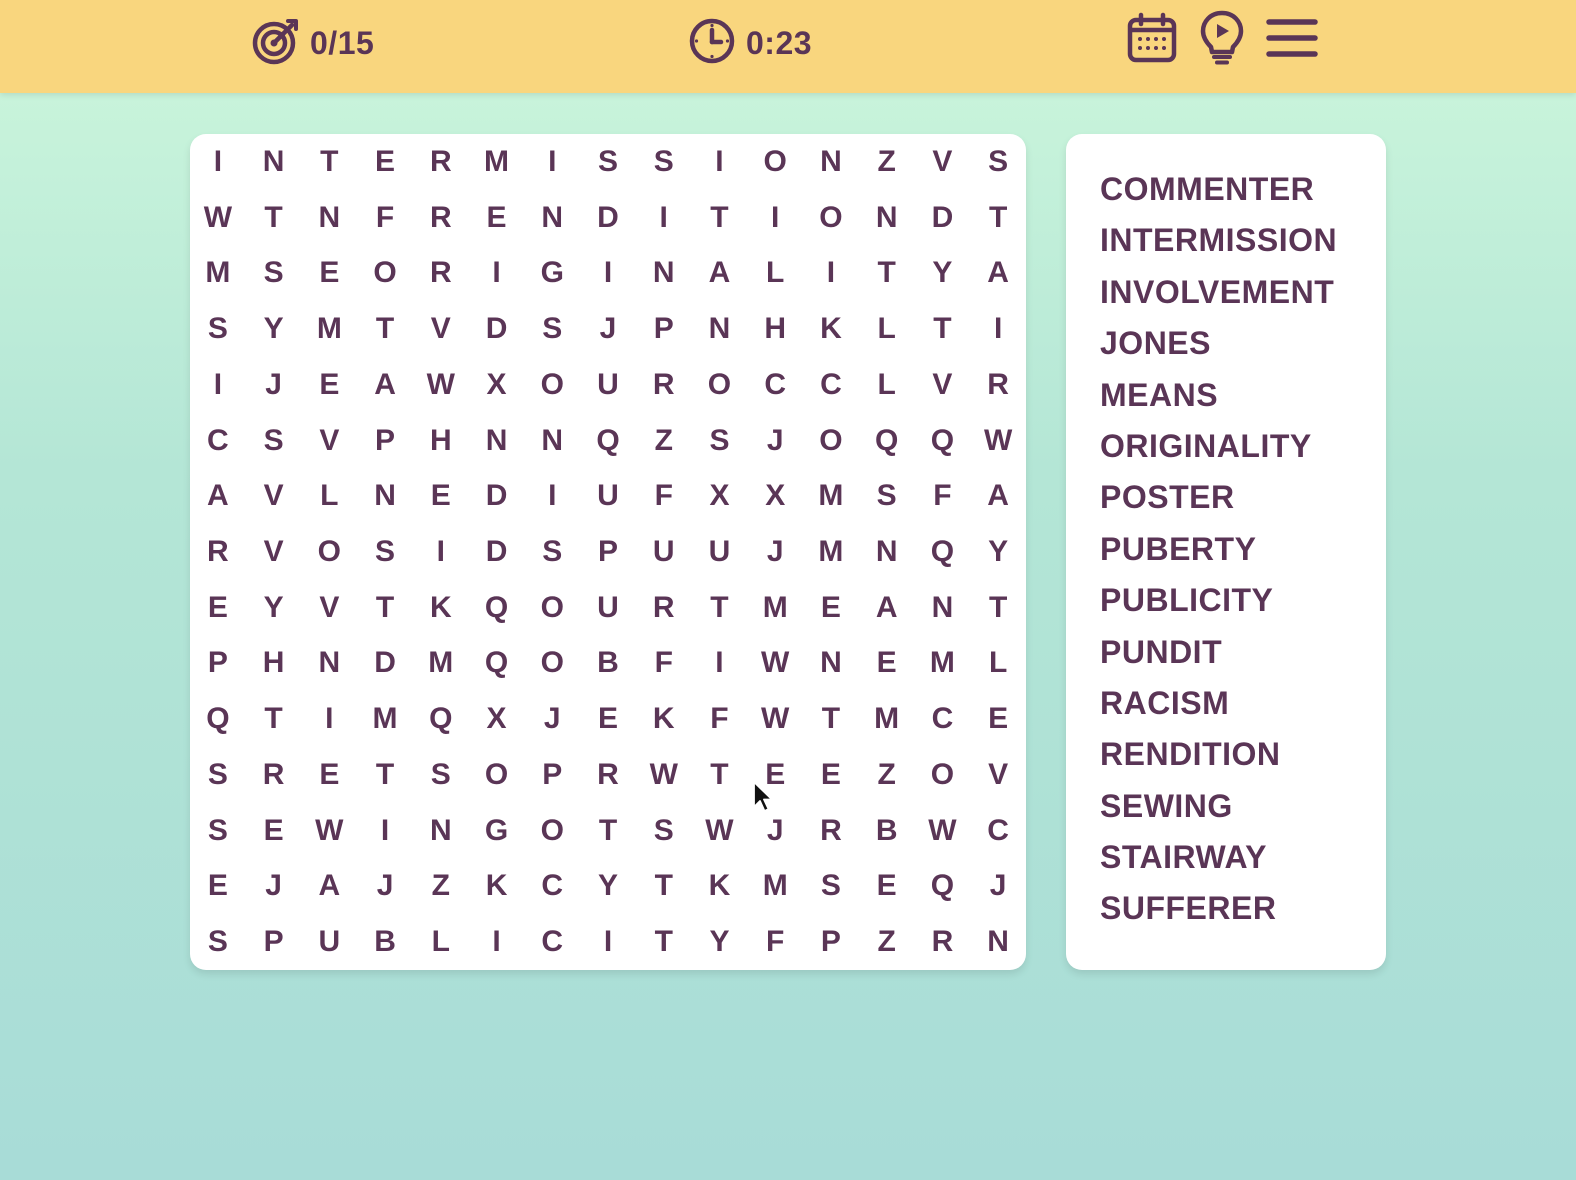 The width and height of the screenshot is (1576, 1180). I want to click on grid-cell: W, so click(218, 218).